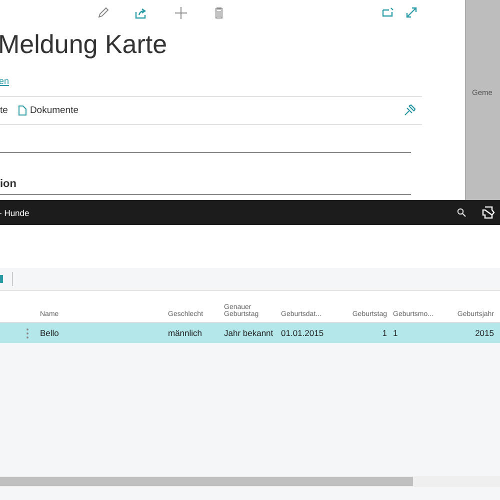 The height and width of the screenshot is (500, 500). I want to click on search-icon, so click(461, 212).